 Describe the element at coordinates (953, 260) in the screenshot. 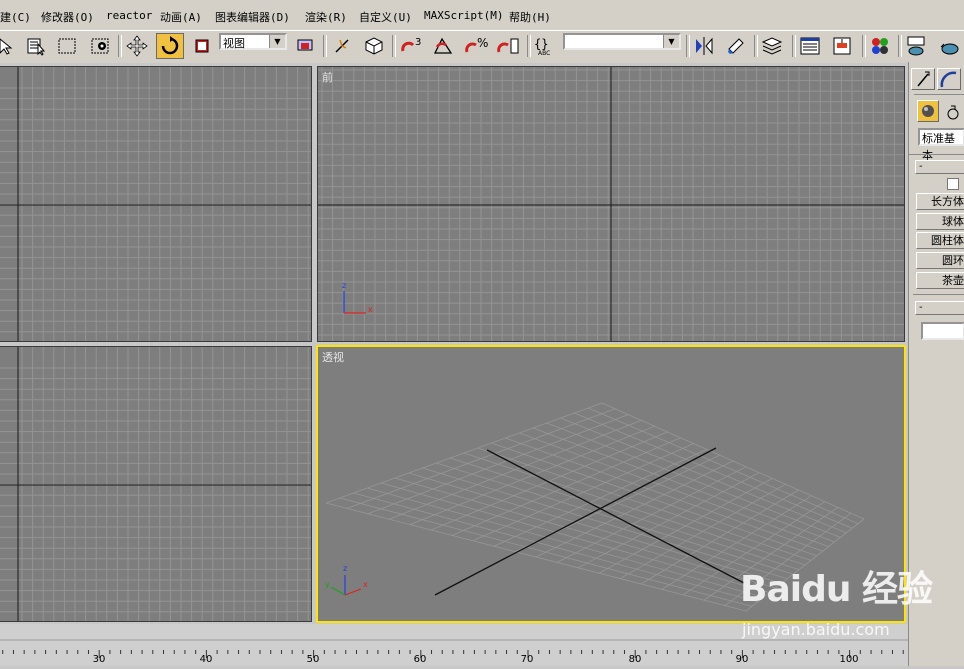

I see `torus-button-label: 圆环` at that location.